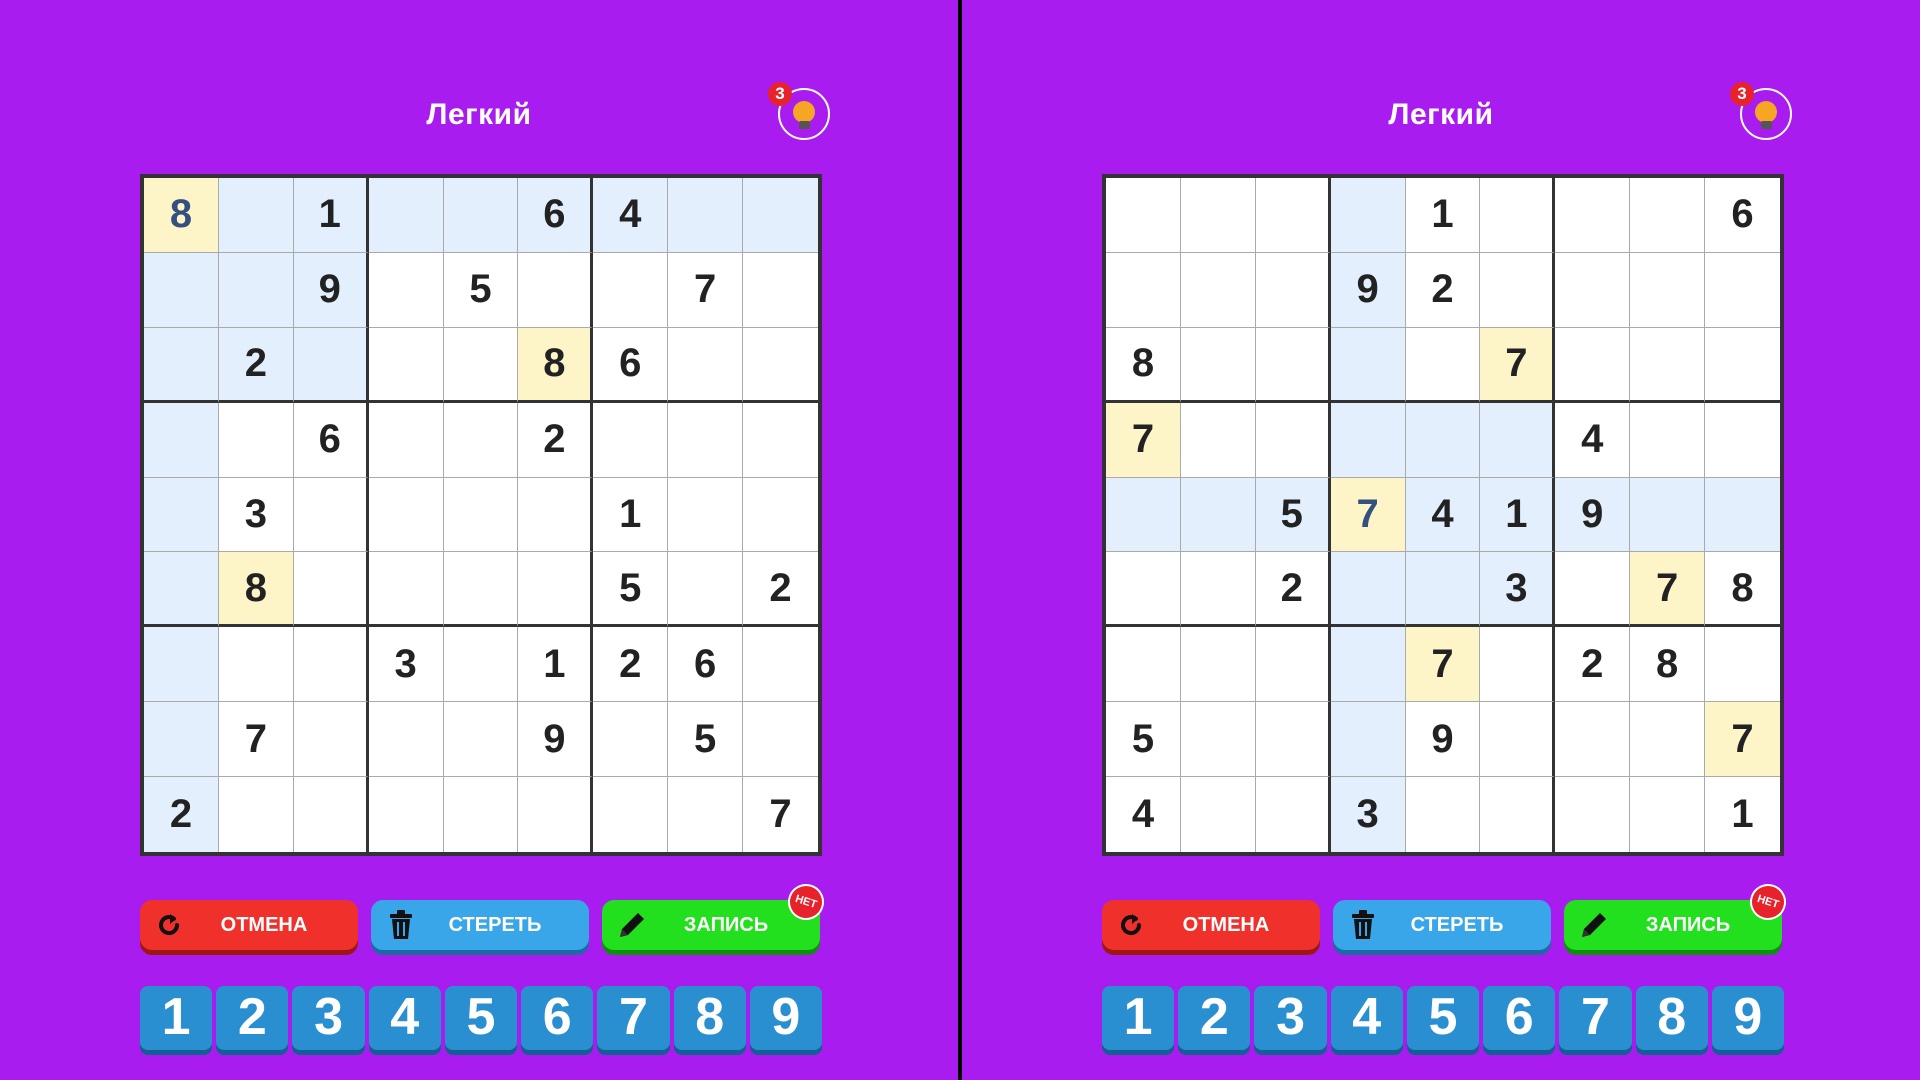 The image size is (1920, 1080). What do you see at coordinates (328, 1018) in the screenshot?
I see `number-key: 3` at bounding box center [328, 1018].